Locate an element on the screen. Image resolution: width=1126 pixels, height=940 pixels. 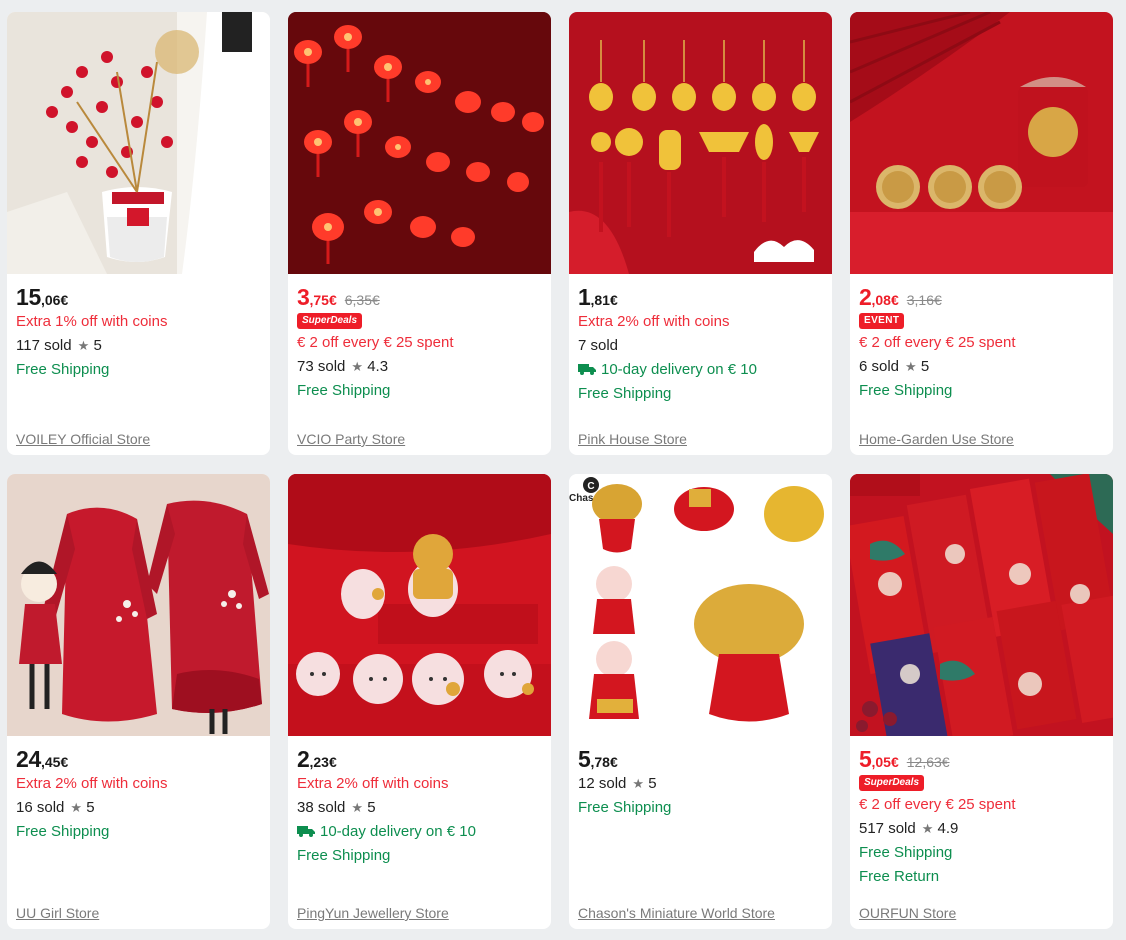
sold-count: 73 sold is located at coordinates (321, 366).